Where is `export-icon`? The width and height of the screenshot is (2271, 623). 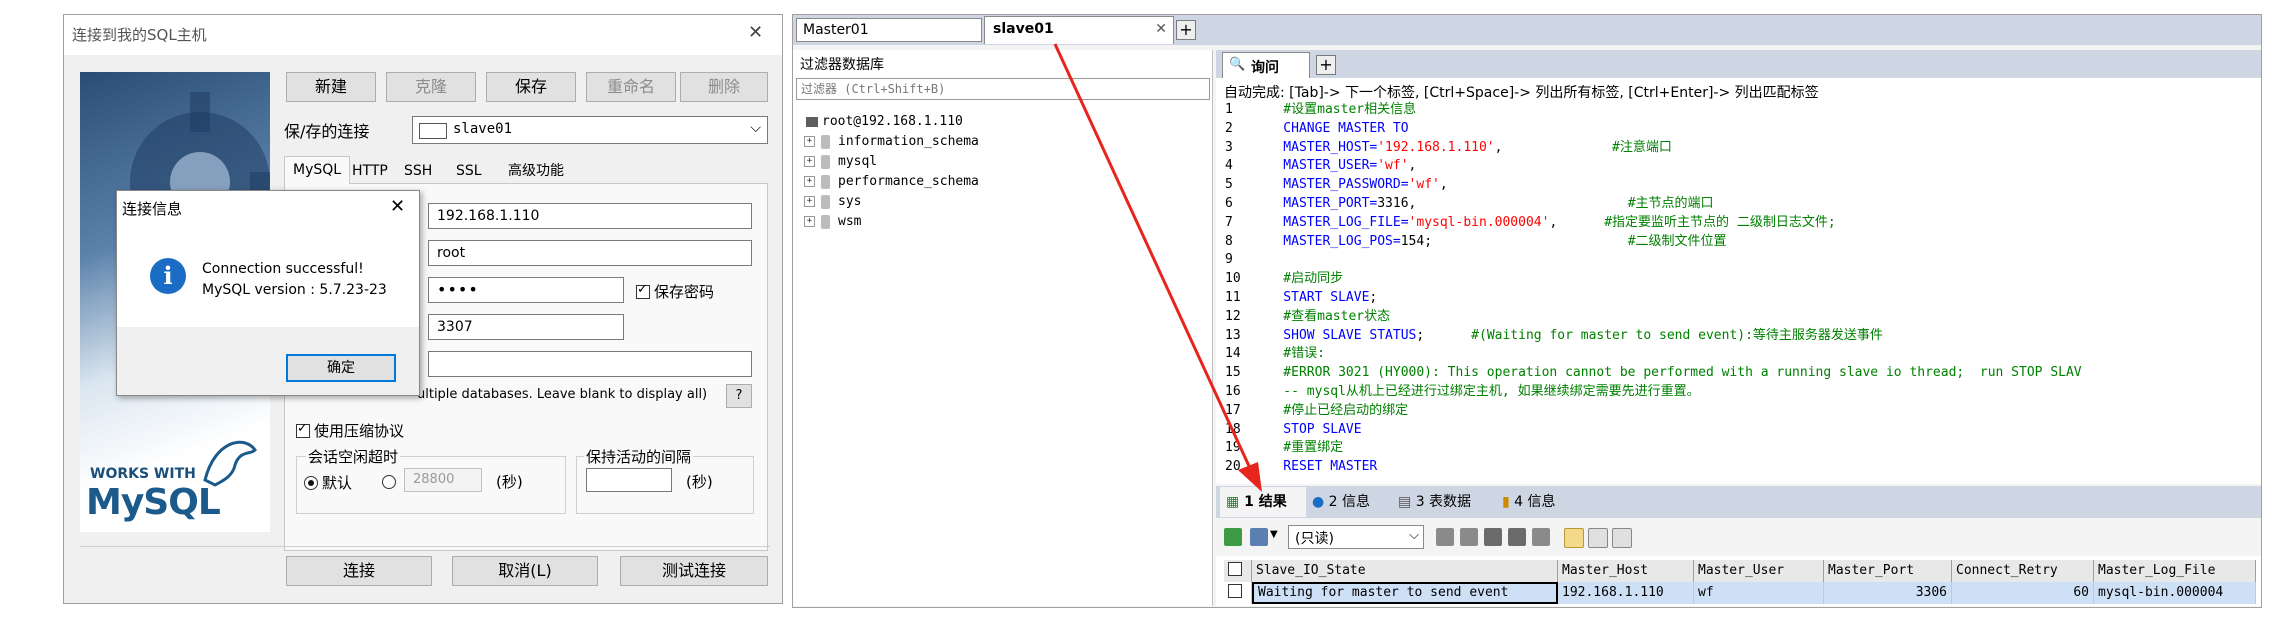 export-icon is located at coordinates (1259, 537).